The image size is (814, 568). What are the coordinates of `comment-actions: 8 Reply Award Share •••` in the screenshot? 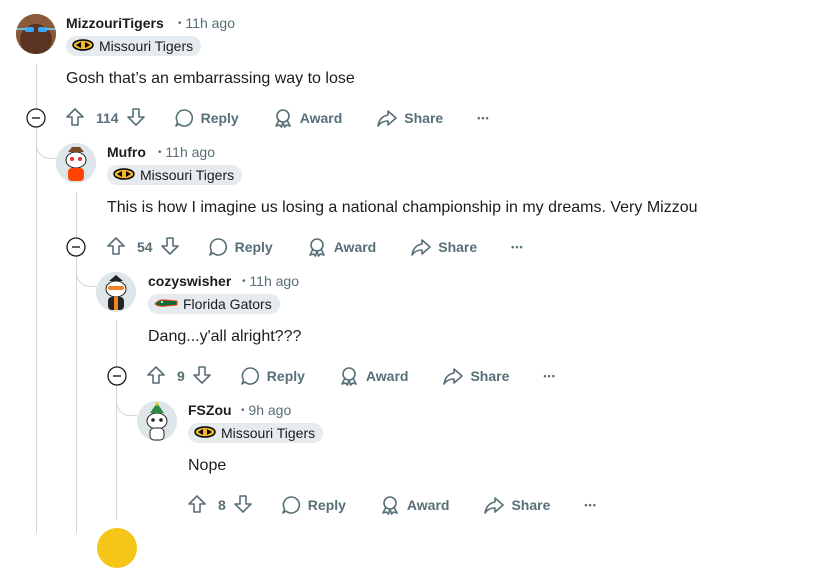 It's located at (391, 505).